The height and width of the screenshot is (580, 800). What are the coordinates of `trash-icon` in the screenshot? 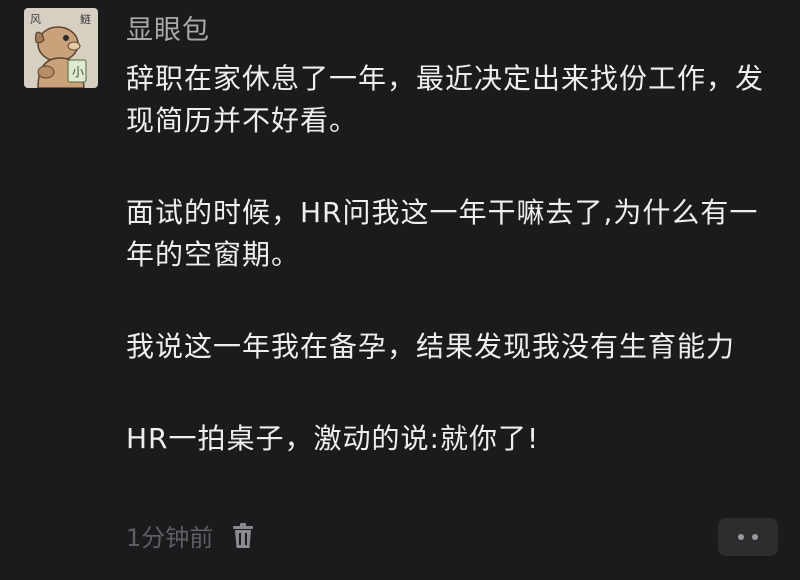 It's located at (243, 535).